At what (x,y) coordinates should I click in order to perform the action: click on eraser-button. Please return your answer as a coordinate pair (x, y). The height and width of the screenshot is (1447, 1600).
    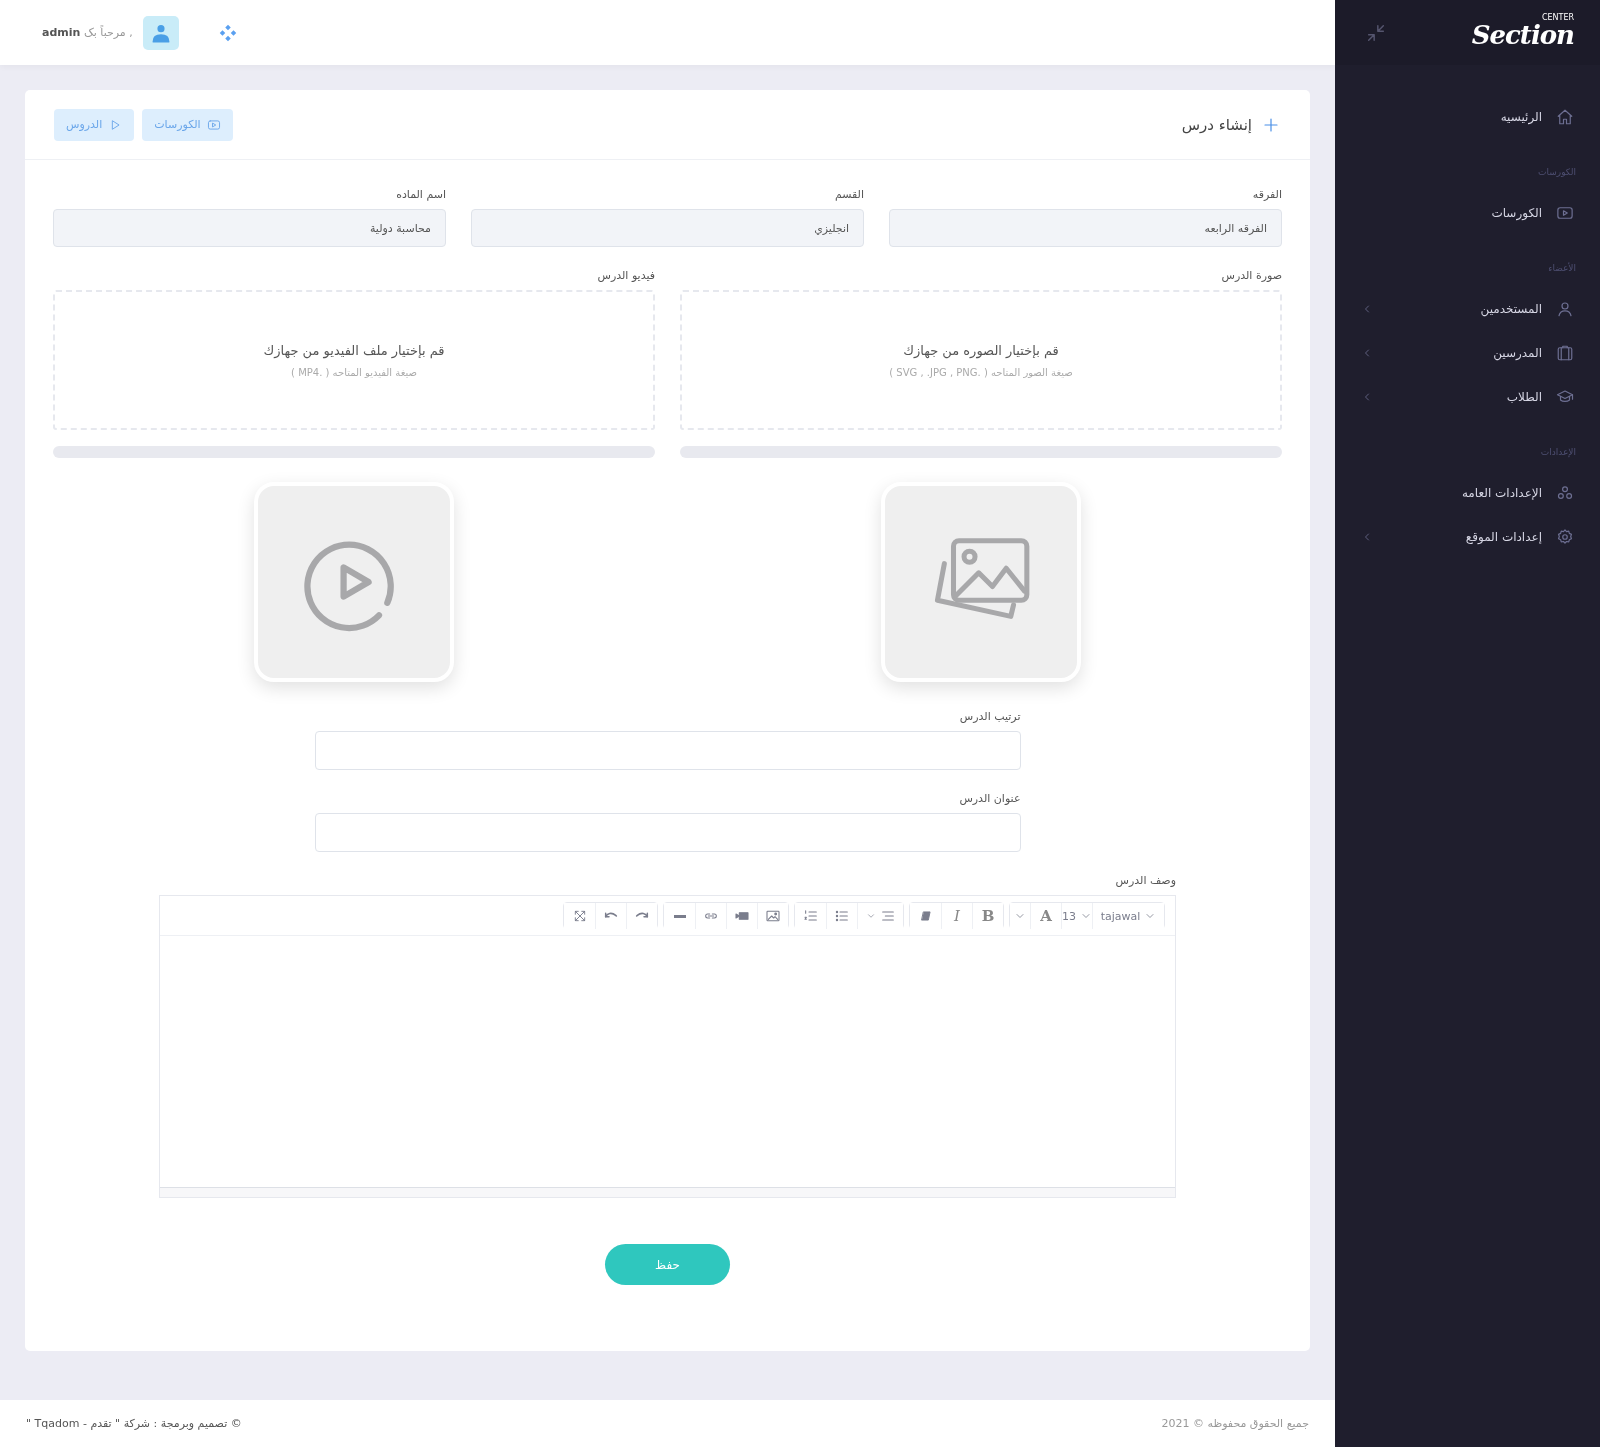
    Looking at the image, I should click on (925, 916).